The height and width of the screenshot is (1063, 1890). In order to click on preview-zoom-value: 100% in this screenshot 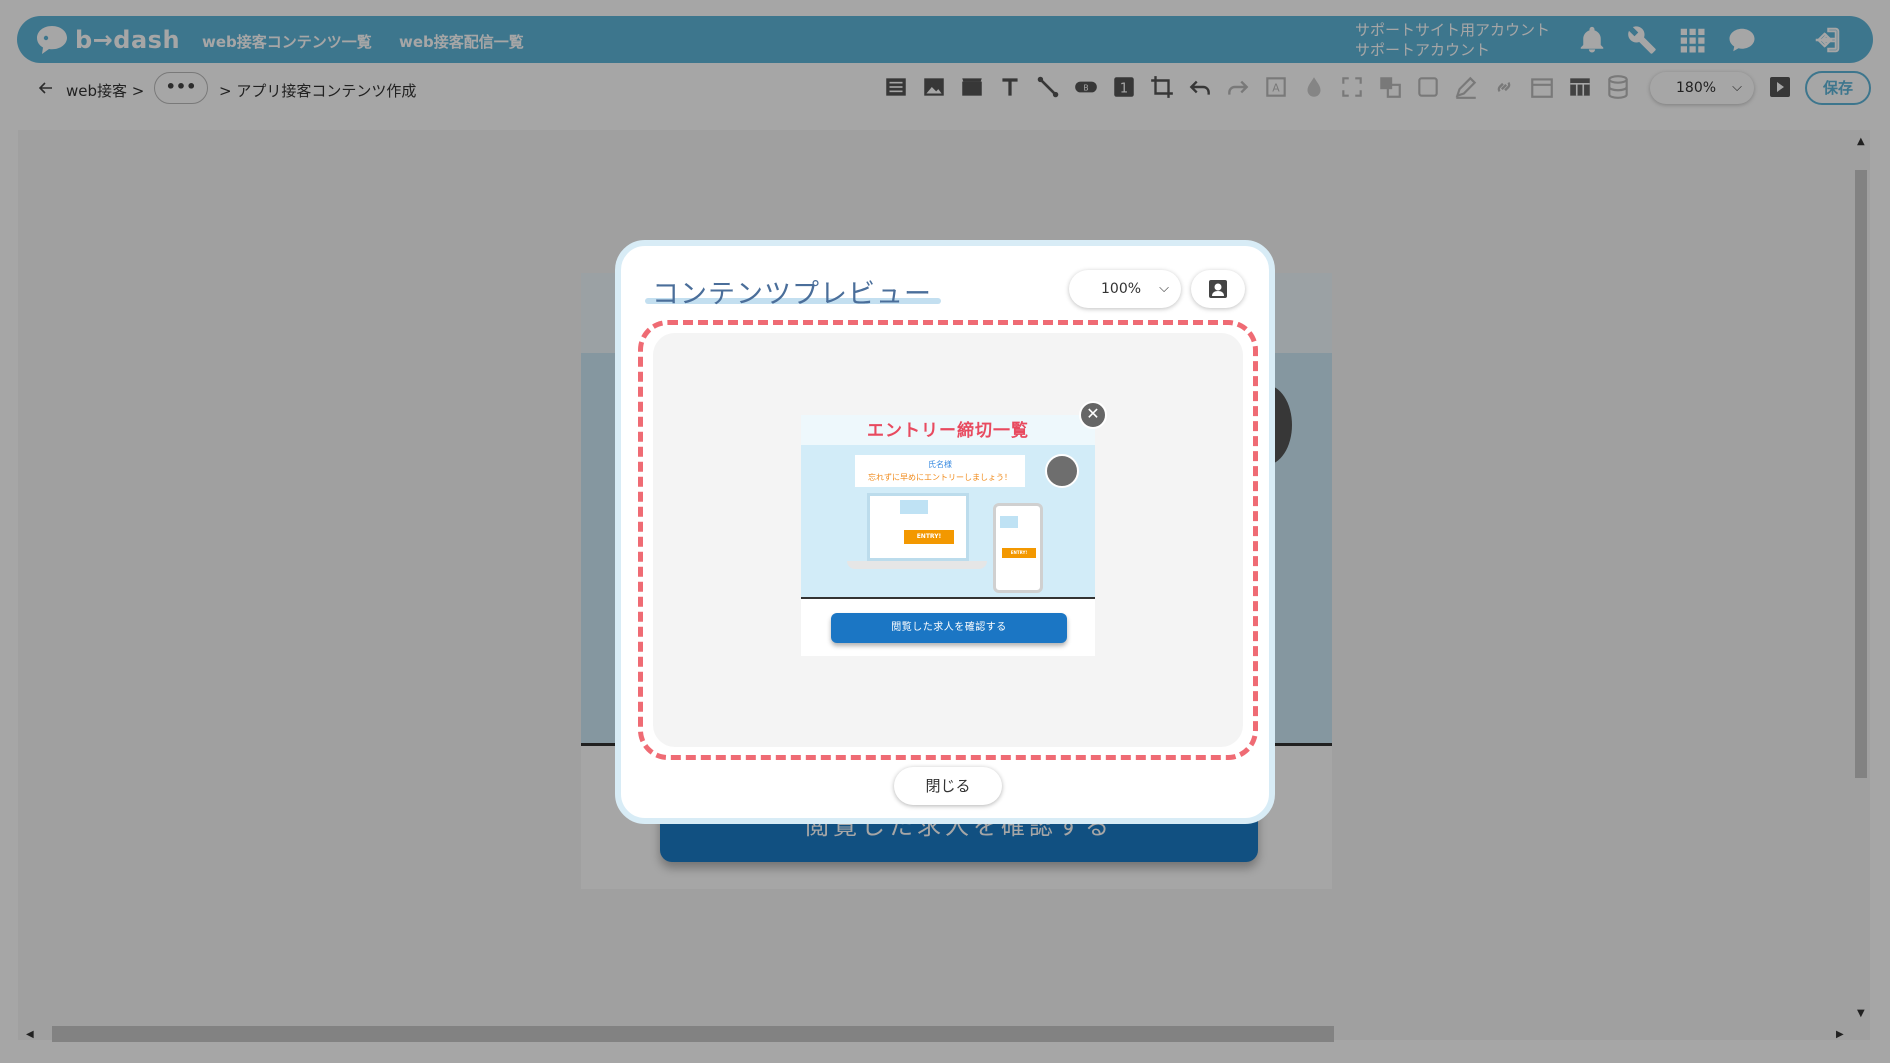, I will do `click(1121, 289)`.